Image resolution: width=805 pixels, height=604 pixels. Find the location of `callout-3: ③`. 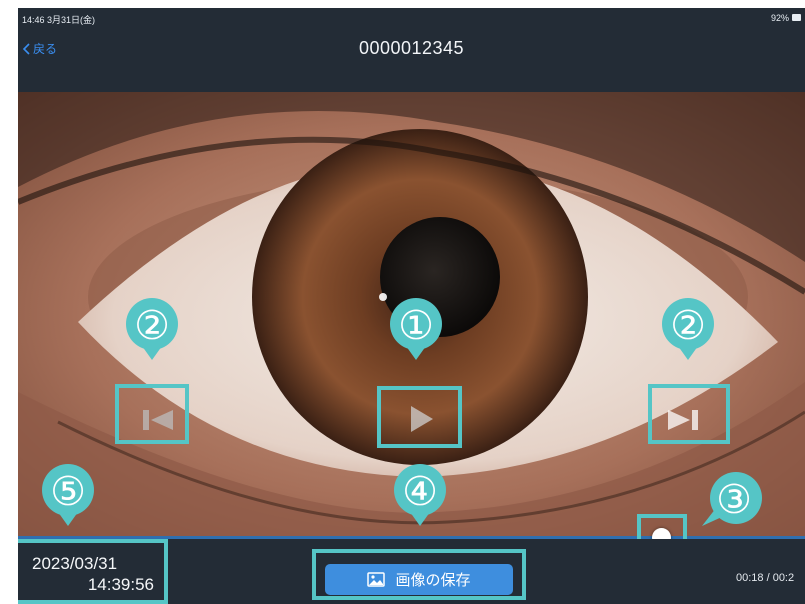

callout-3: ③ is located at coordinates (734, 502).